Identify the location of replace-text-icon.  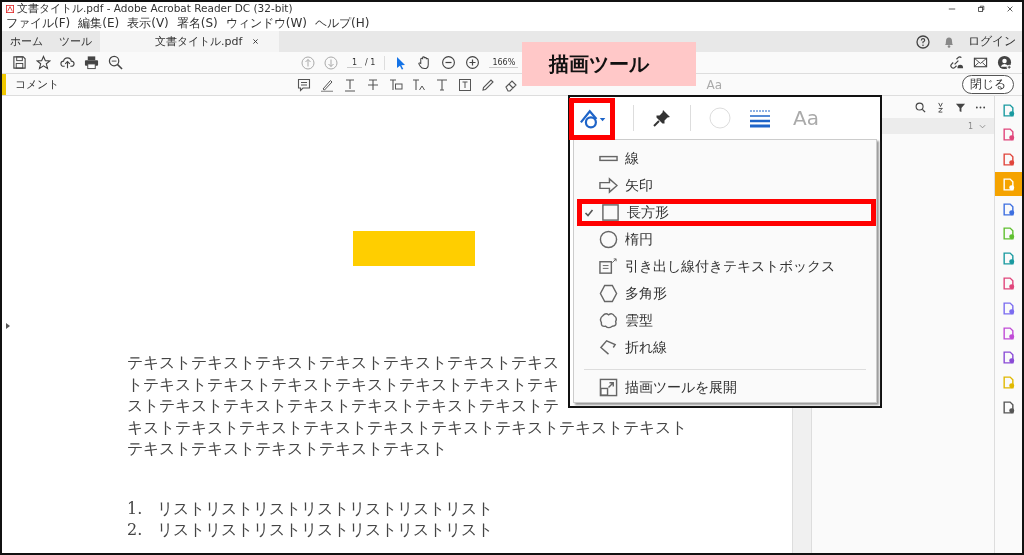
(396, 84).